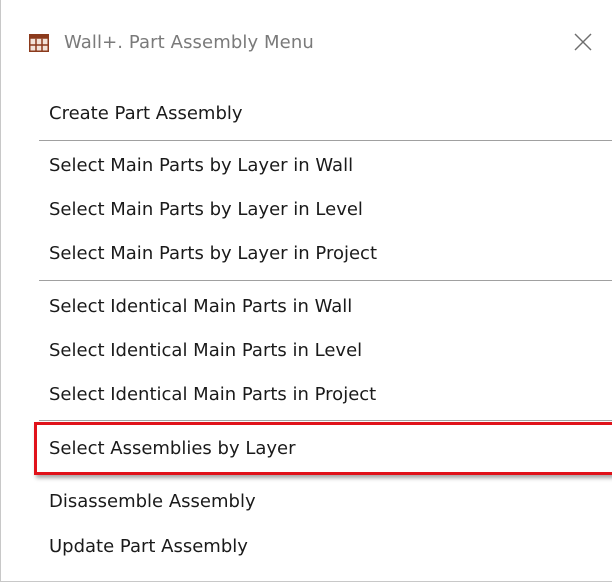 The image size is (612, 582). I want to click on grid-window-icon, so click(39, 43).